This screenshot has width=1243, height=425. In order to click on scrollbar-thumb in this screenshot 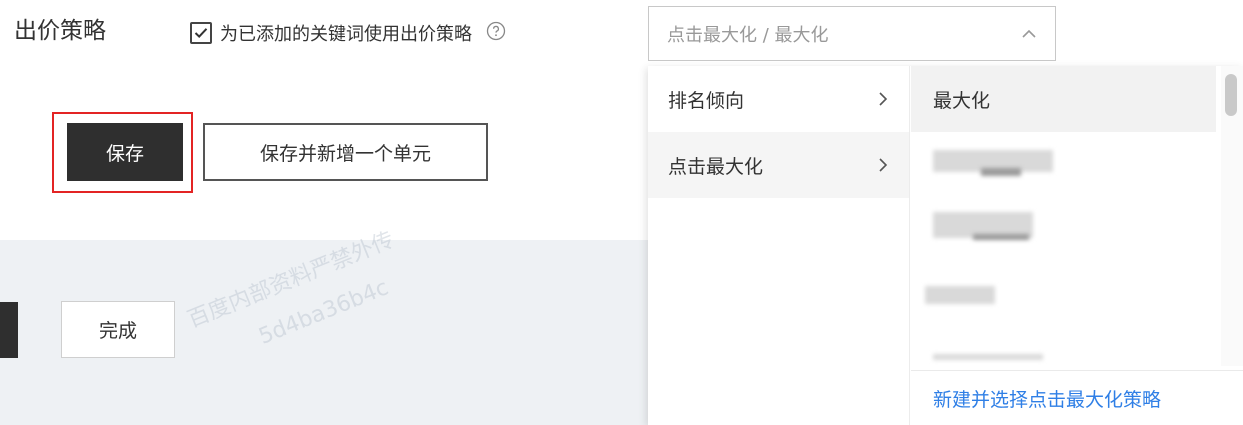, I will do `click(1231, 95)`.